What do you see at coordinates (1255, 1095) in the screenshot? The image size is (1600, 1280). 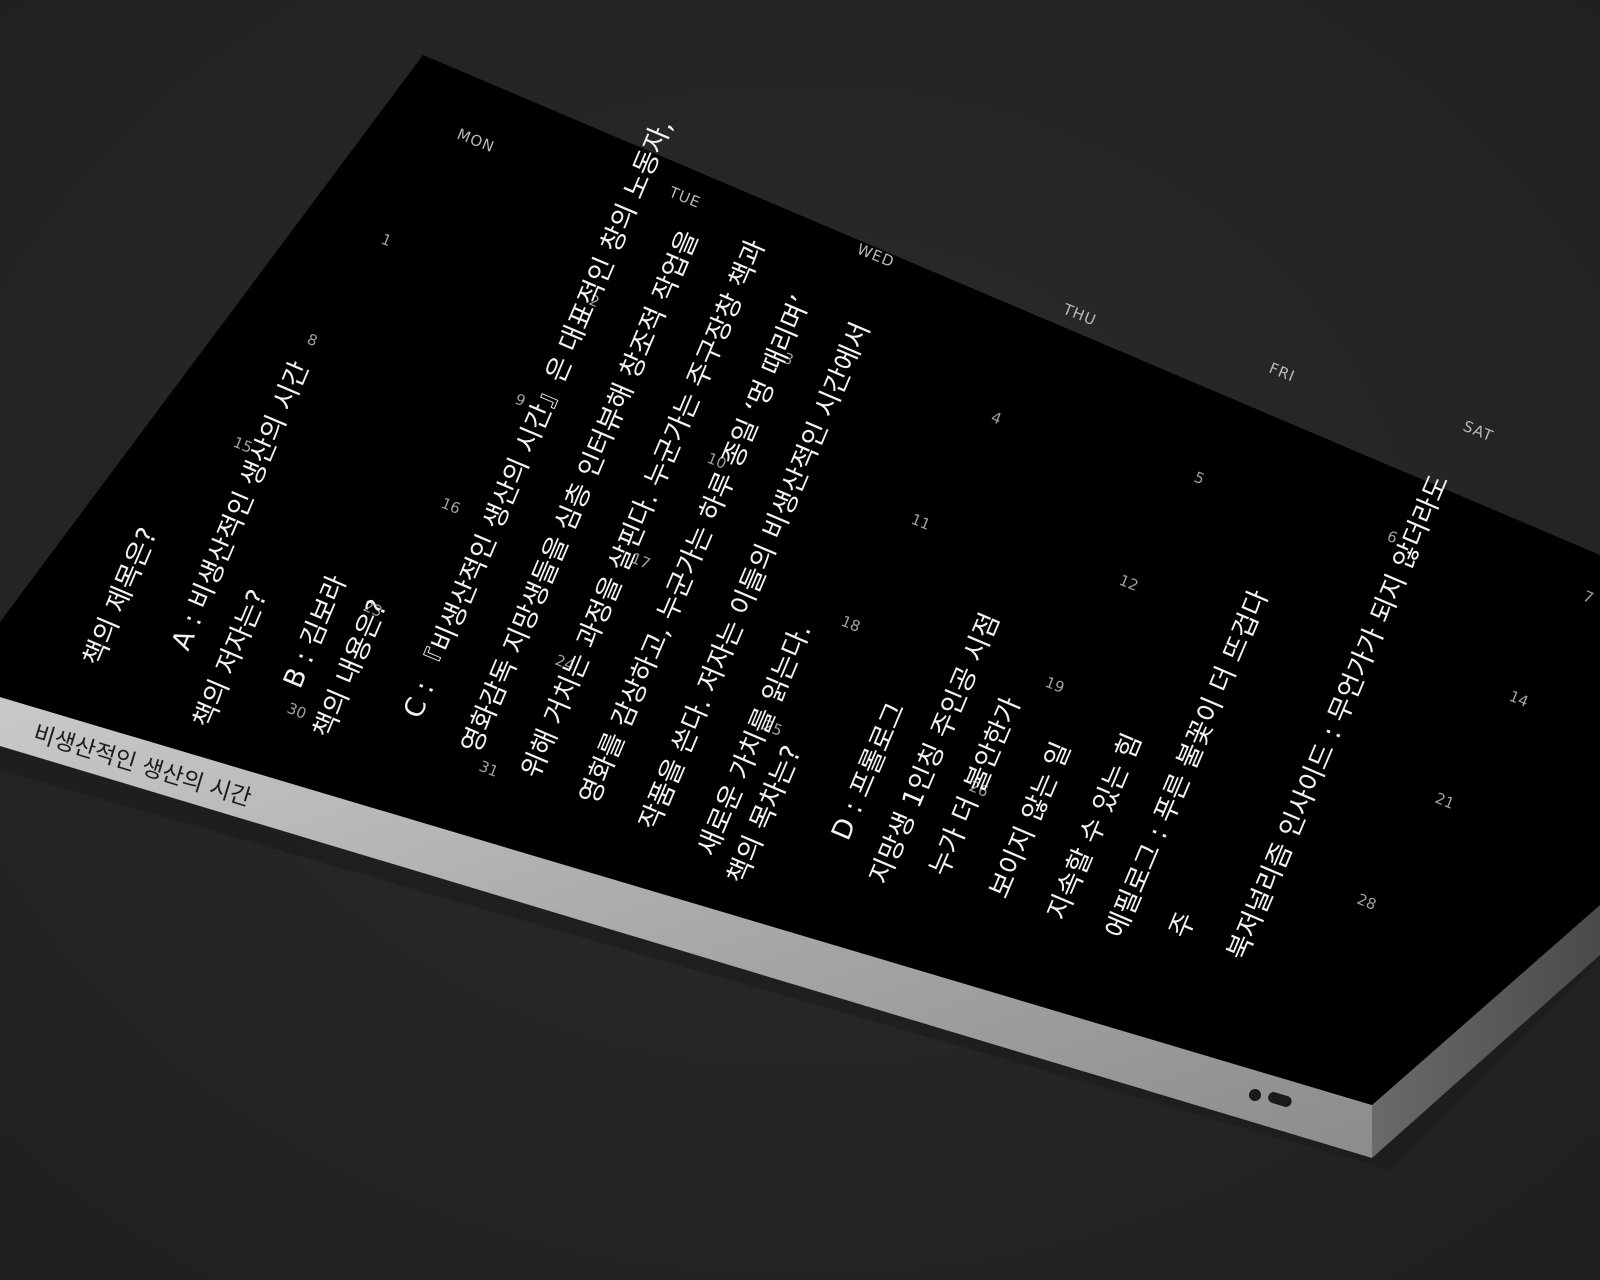 I see `spine-dot-icon` at bounding box center [1255, 1095].